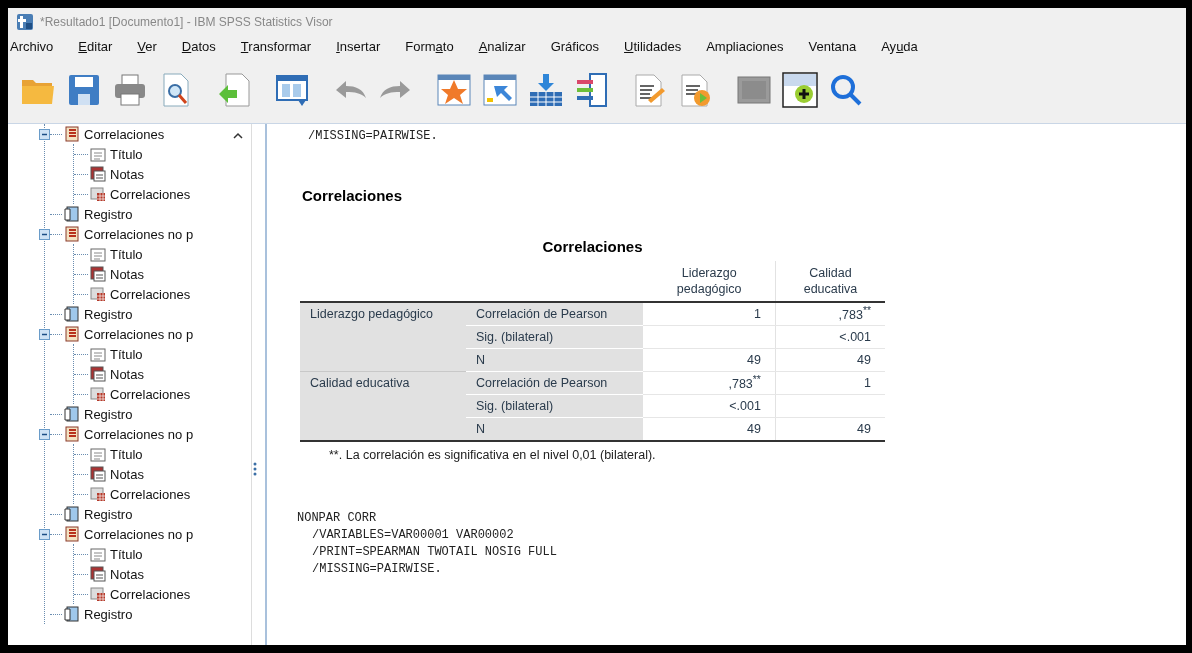 This screenshot has width=1192, height=653. I want to click on menu-item: Ayuda, so click(899, 46).